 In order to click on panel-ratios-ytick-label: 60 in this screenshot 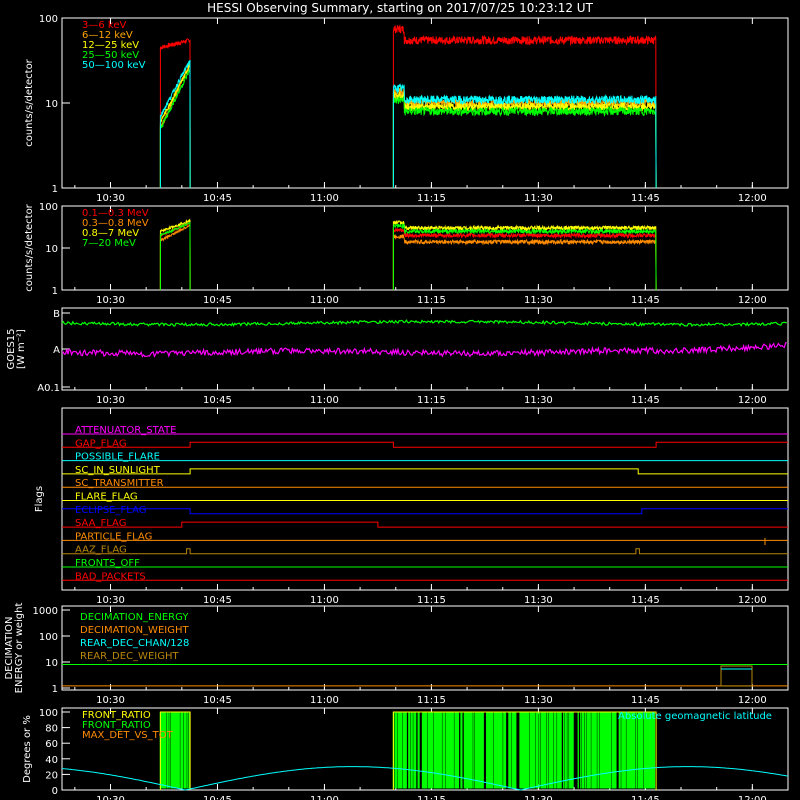, I will do `click(51, 744)`.